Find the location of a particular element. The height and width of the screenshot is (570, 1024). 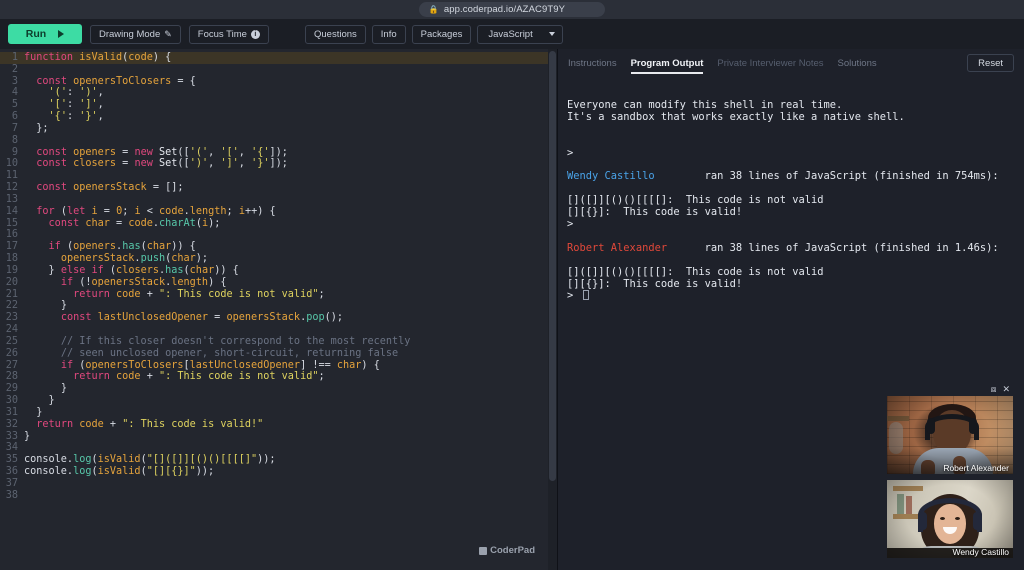

video-tile-robert-alexander: Robert Alexander is located at coordinates (950, 435).